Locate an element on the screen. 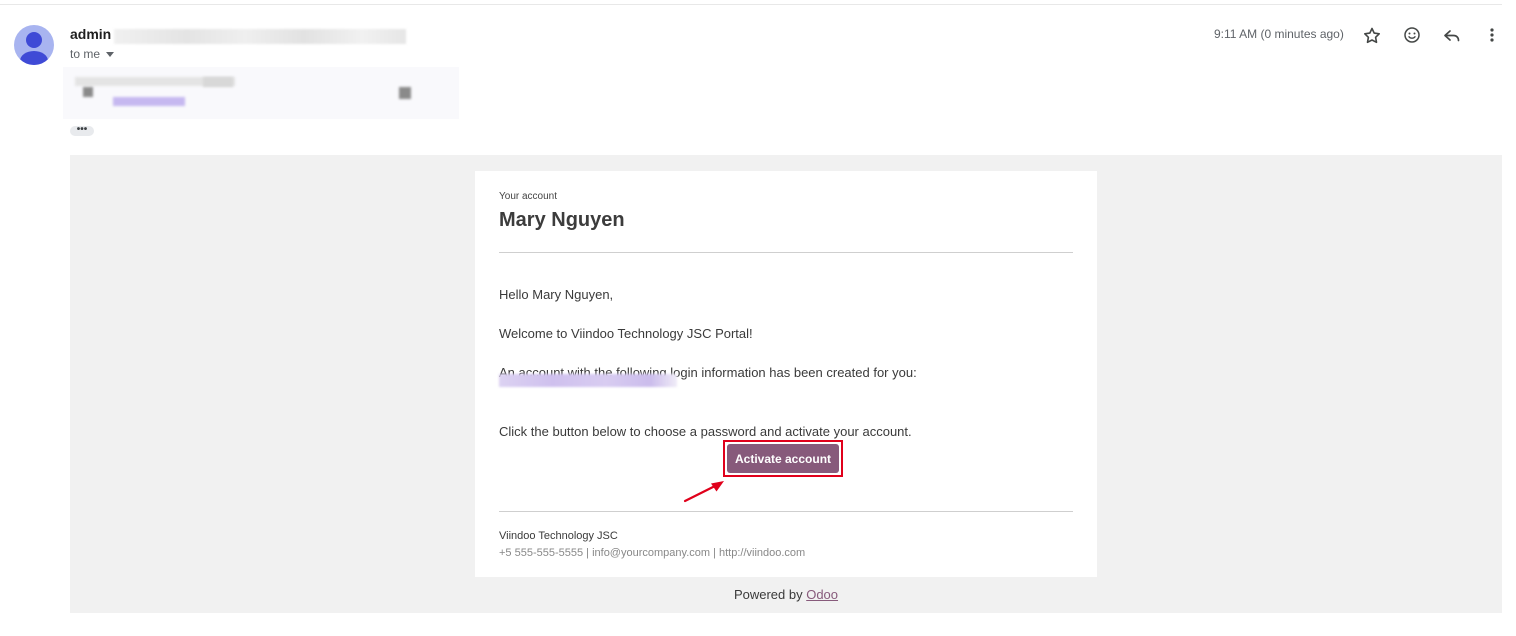 The image size is (1516, 636). sender-avatar is located at coordinates (34, 45).